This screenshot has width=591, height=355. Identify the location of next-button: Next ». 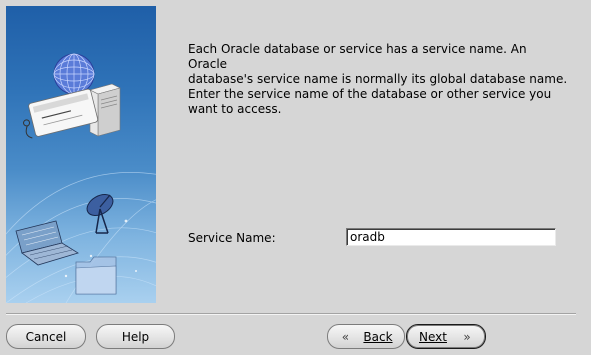
(446, 336).